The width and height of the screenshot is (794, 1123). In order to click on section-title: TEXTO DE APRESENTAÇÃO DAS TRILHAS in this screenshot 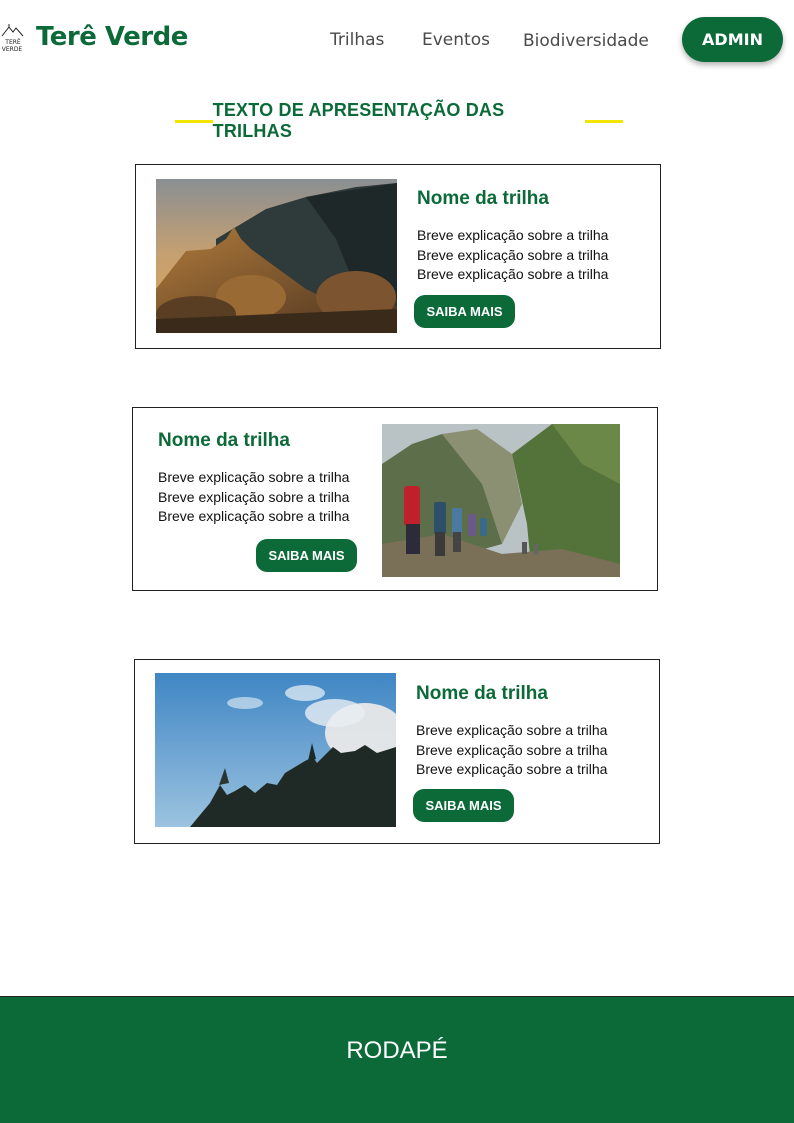, I will do `click(399, 120)`.